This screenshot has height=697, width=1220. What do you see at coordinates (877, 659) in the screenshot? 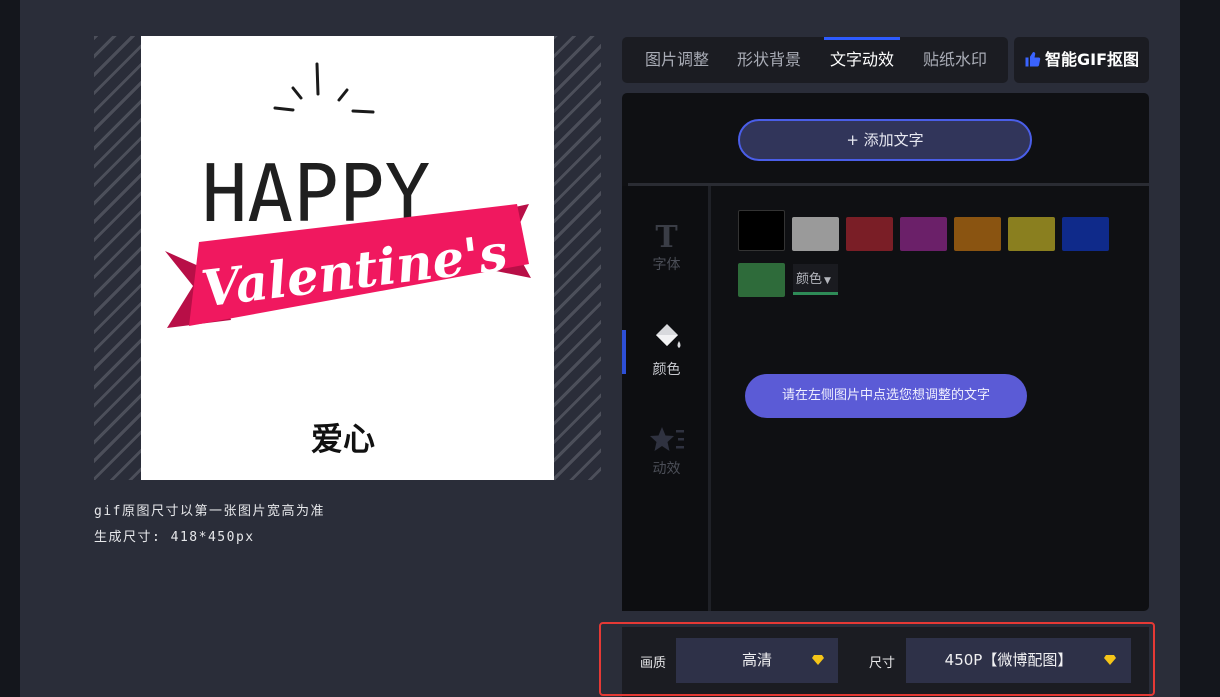
I see `highlight-box` at bounding box center [877, 659].